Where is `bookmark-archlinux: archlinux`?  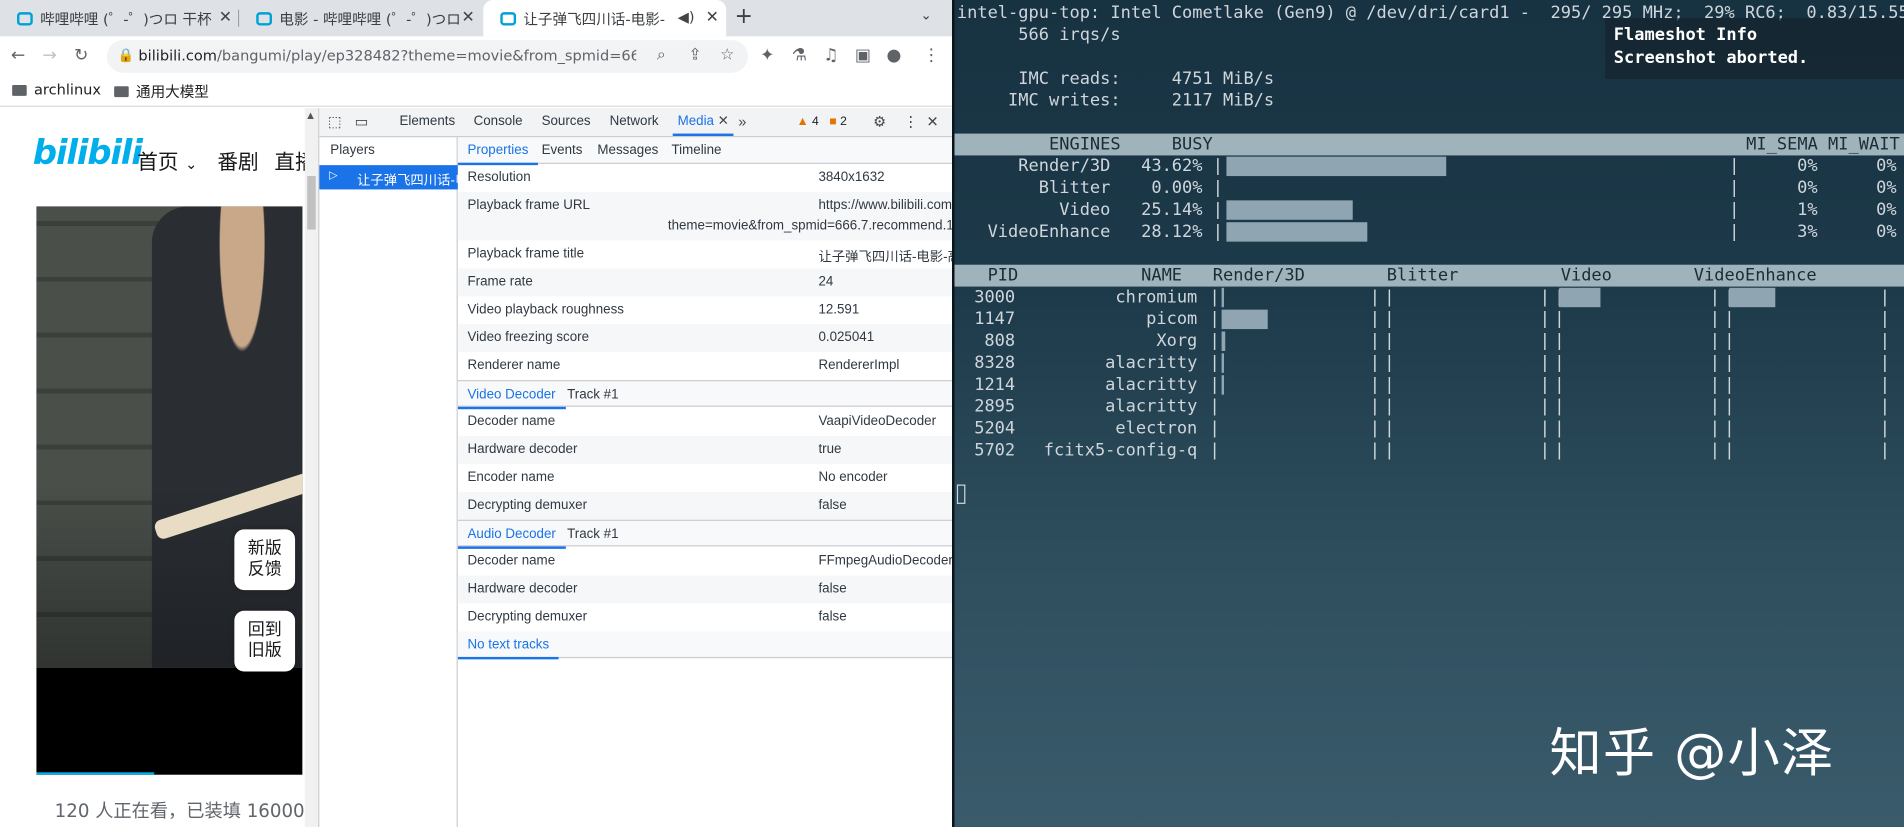 bookmark-archlinux: archlinux is located at coordinates (56, 89).